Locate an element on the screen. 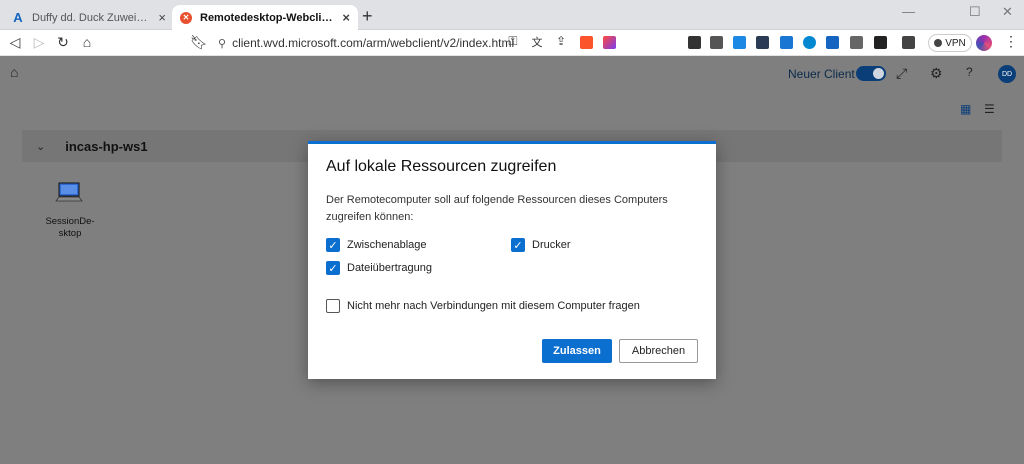  file-transfer-label: Dateiübertragung is located at coordinates (390, 268).